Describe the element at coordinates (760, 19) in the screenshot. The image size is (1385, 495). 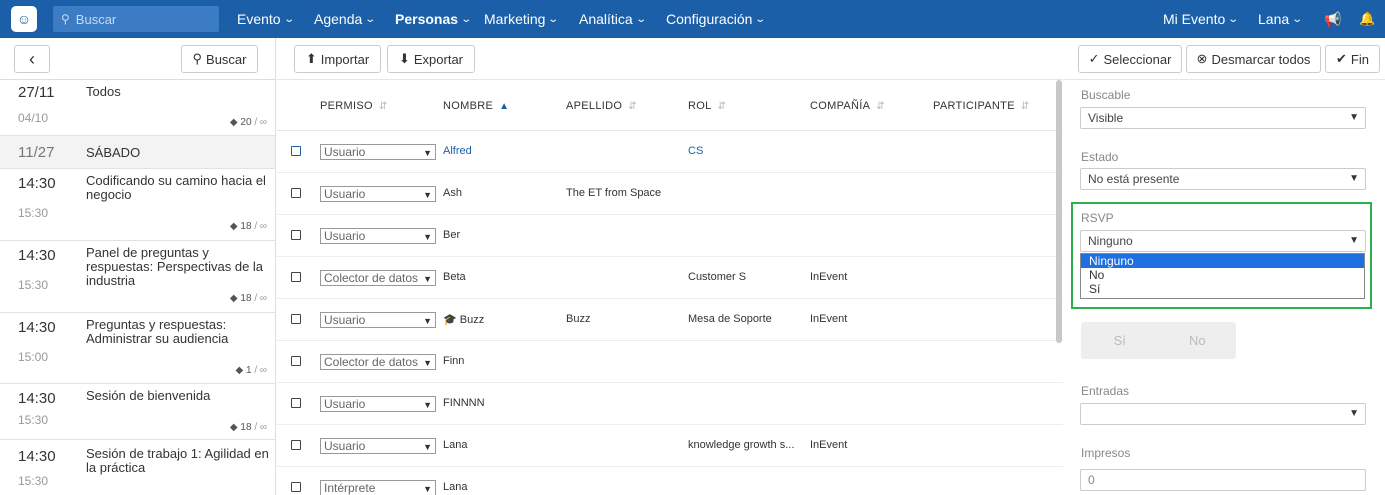
I see `chevron-down-icon: ⌄` at that location.